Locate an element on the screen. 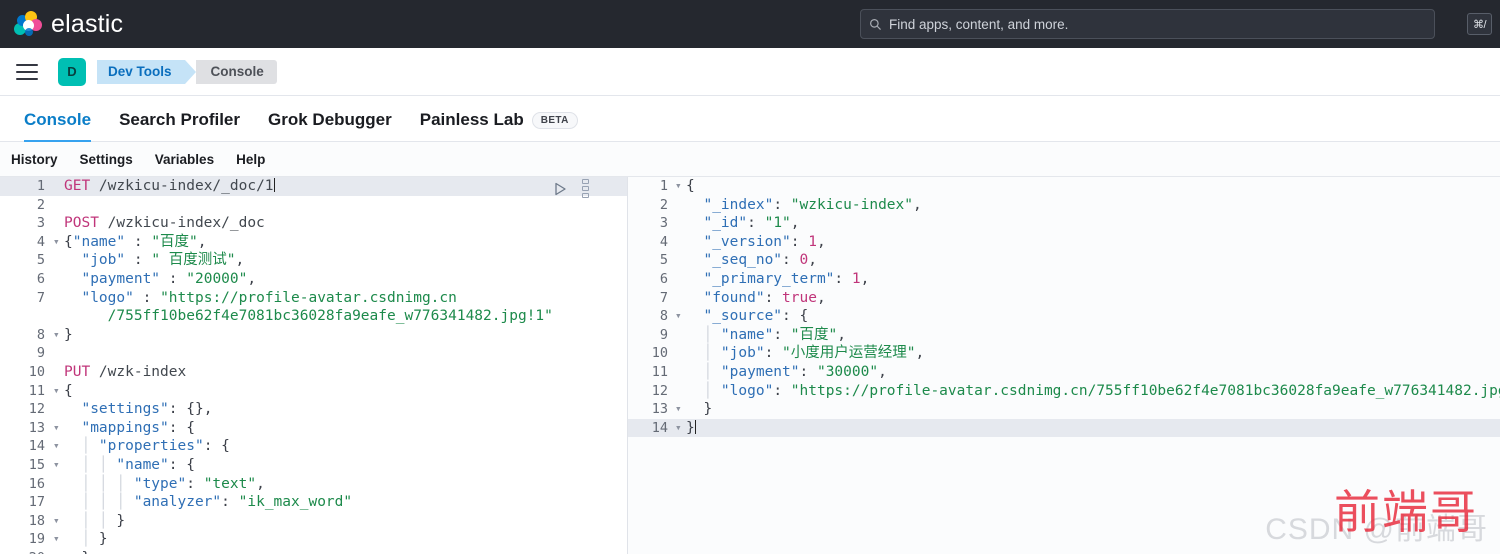 Image resolution: width=1500 pixels, height=557 pixels. response-line-text: } is located at coordinates (708, 409).